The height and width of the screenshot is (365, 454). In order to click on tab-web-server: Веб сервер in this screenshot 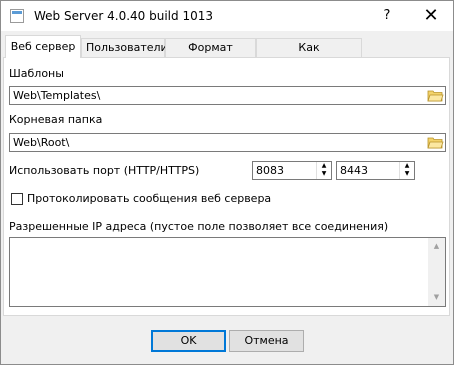, I will do `click(43, 46)`.